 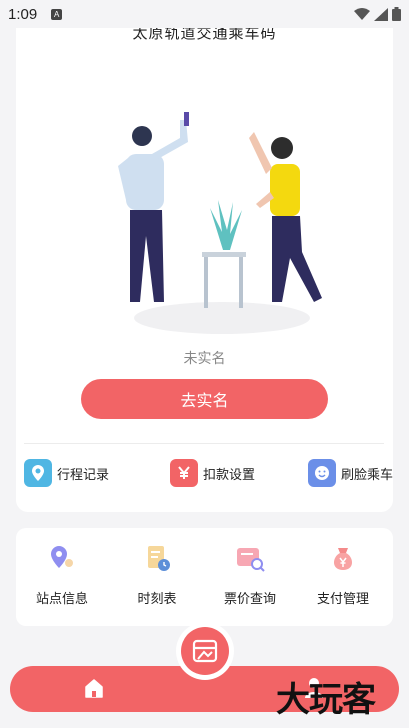 I want to click on service-label: 站点信息, so click(x=61, y=599).